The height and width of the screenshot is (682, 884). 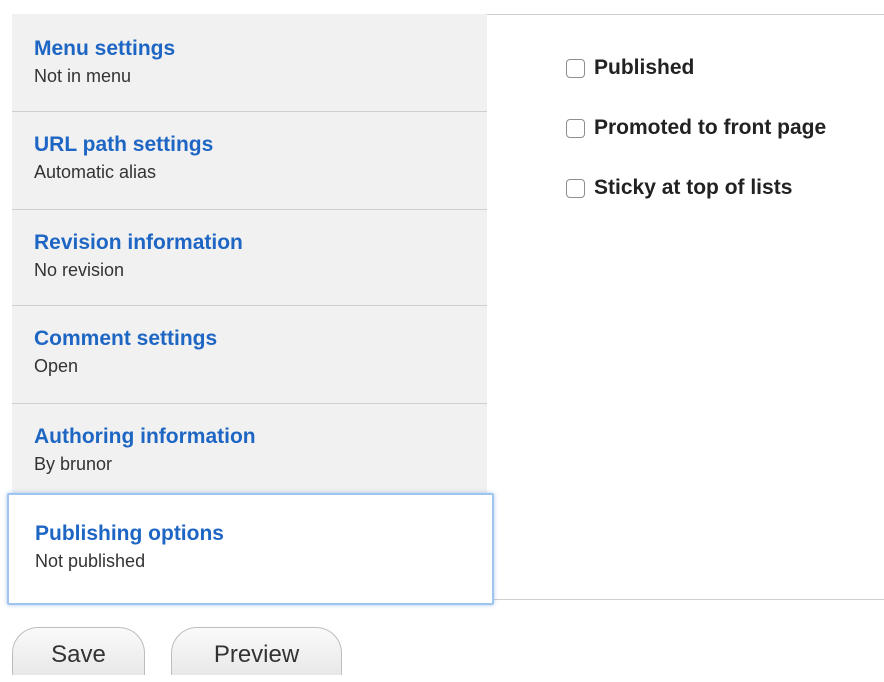 What do you see at coordinates (575, 68) in the screenshot?
I see `published-checkbox` at bounding box center [575, 68].